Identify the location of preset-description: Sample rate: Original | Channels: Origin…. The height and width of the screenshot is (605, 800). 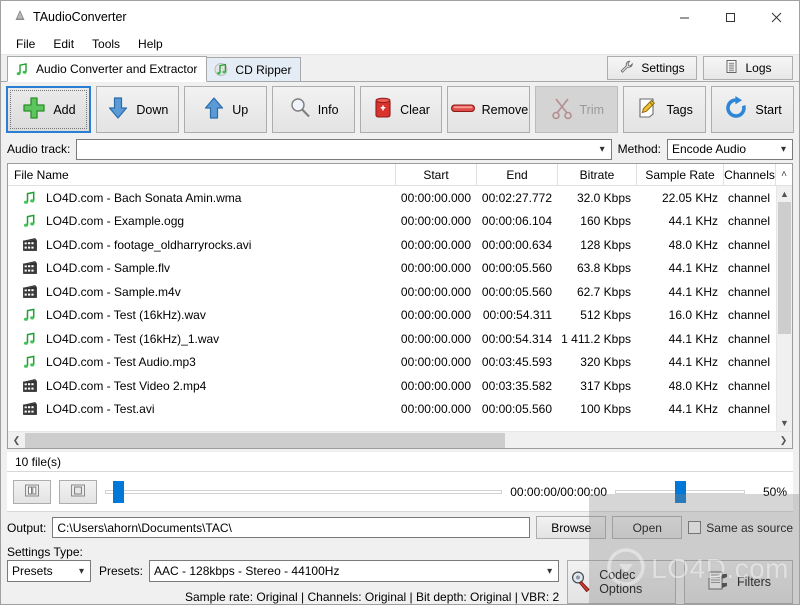
(372, 597).